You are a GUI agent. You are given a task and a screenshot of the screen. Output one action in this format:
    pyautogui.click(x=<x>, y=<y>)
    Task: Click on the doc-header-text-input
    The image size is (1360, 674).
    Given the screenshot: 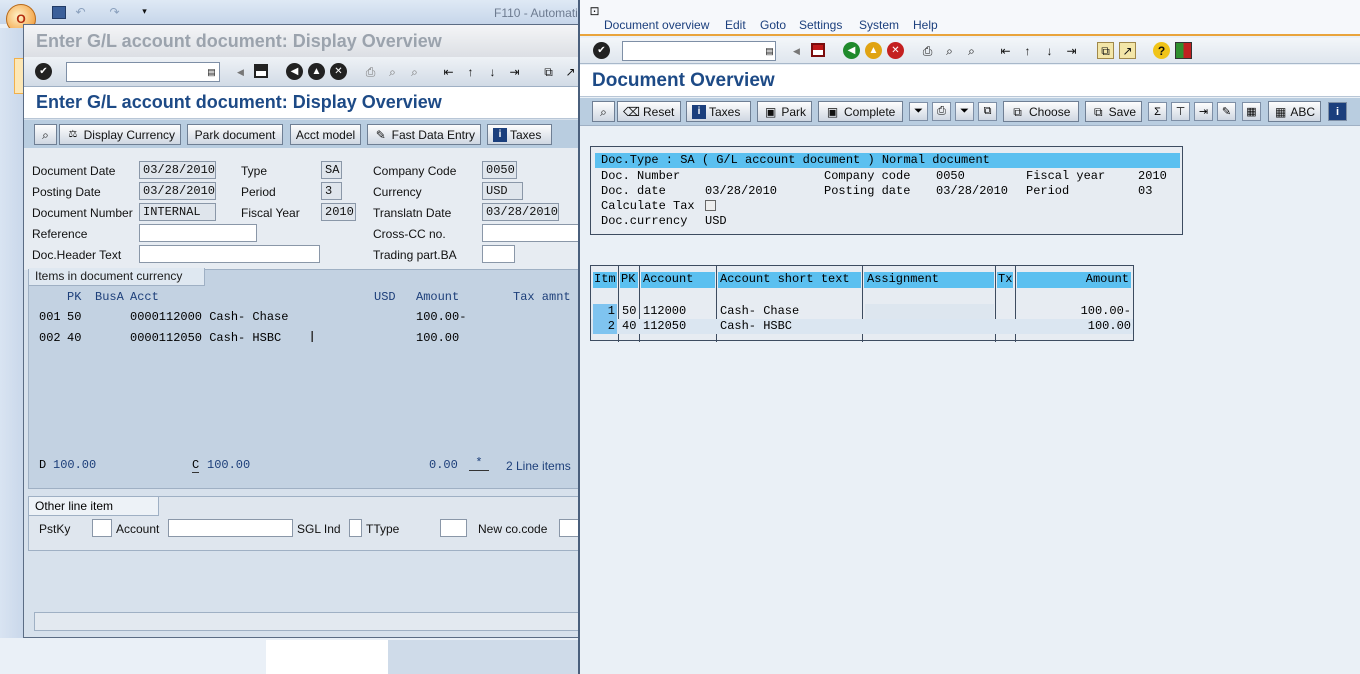 What is the action you would take?
    pyautogui.click(x=229, y=254)
    